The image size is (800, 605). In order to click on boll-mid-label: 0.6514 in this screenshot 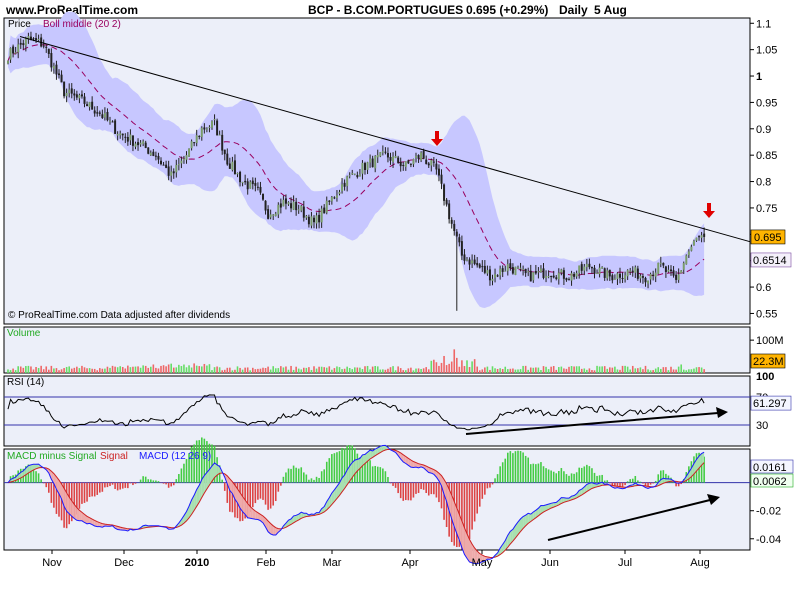, I will do `click(770, 261)`.